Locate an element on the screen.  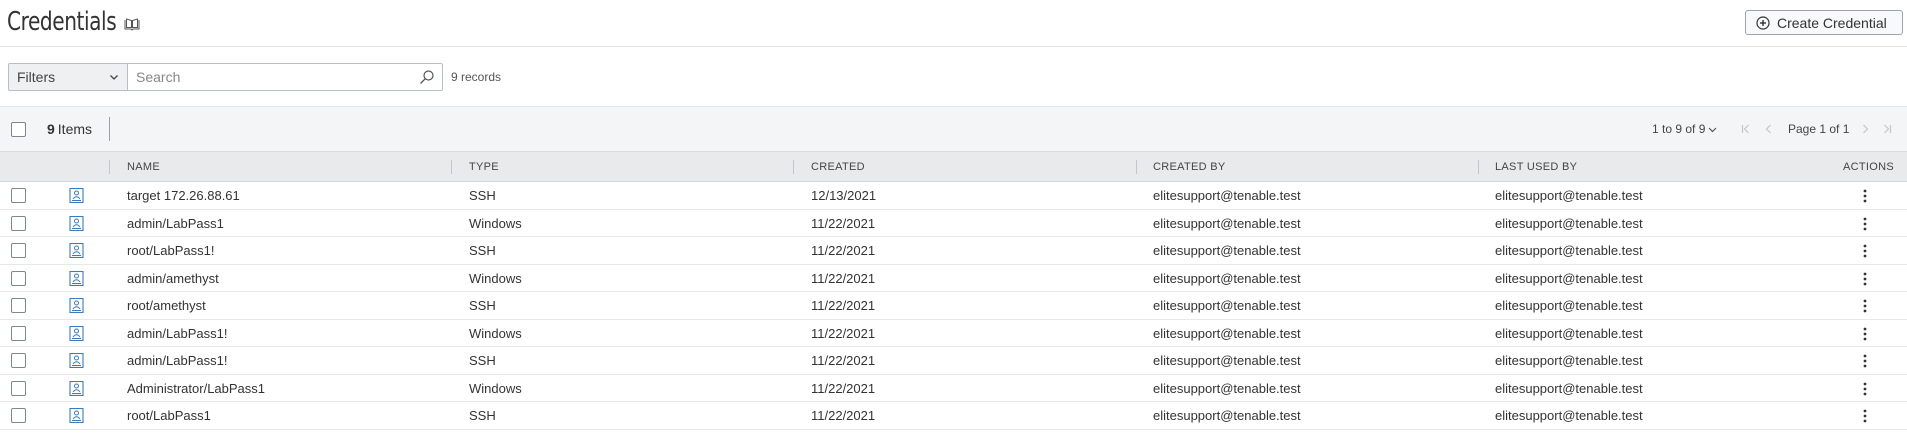
page-size-dropdown: 1 to 9 of 9 is located at coordinates (1684, 129).